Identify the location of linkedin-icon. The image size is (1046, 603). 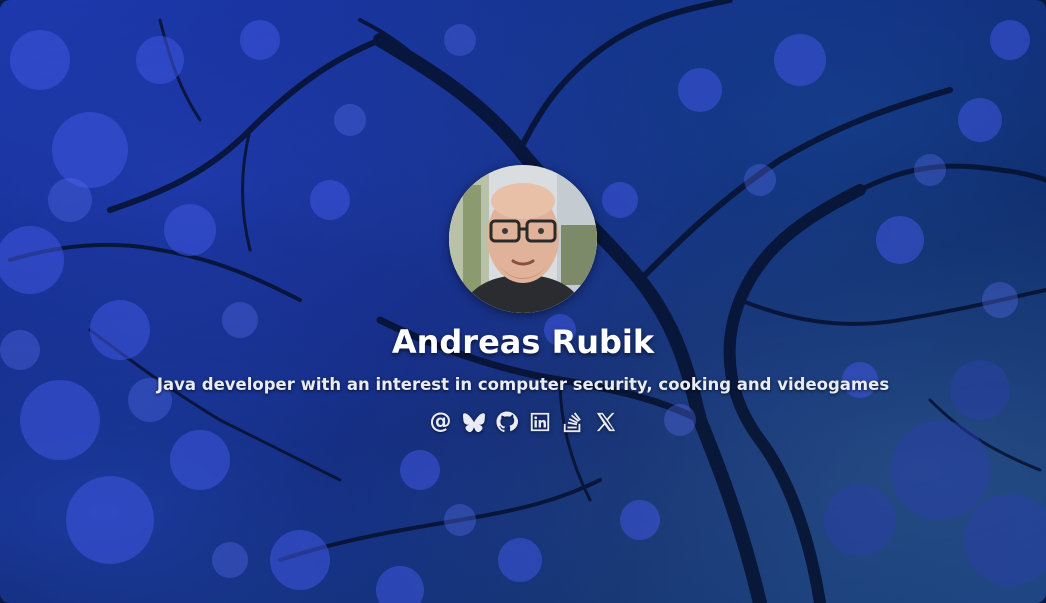
(539, 422).